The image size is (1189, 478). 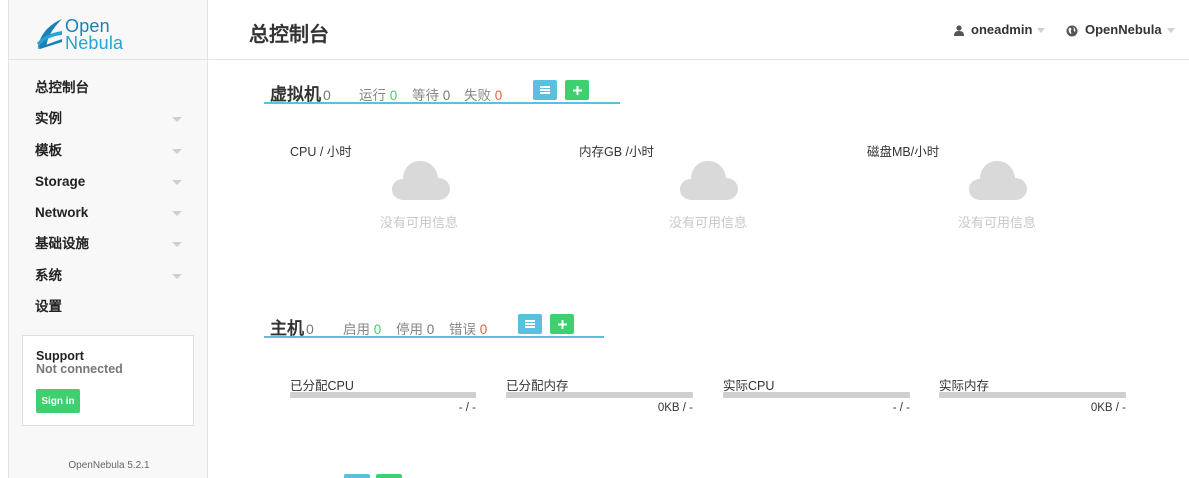 I want to click on logo-text: Open Nebula, so click(x=94, y=35).